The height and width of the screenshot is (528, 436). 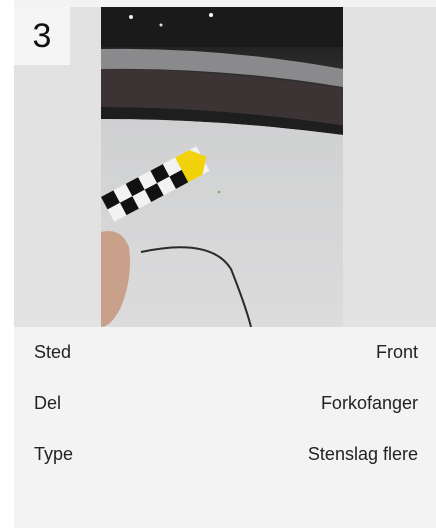 I want to click on detail-label: Del, so click(x=48, y=403).